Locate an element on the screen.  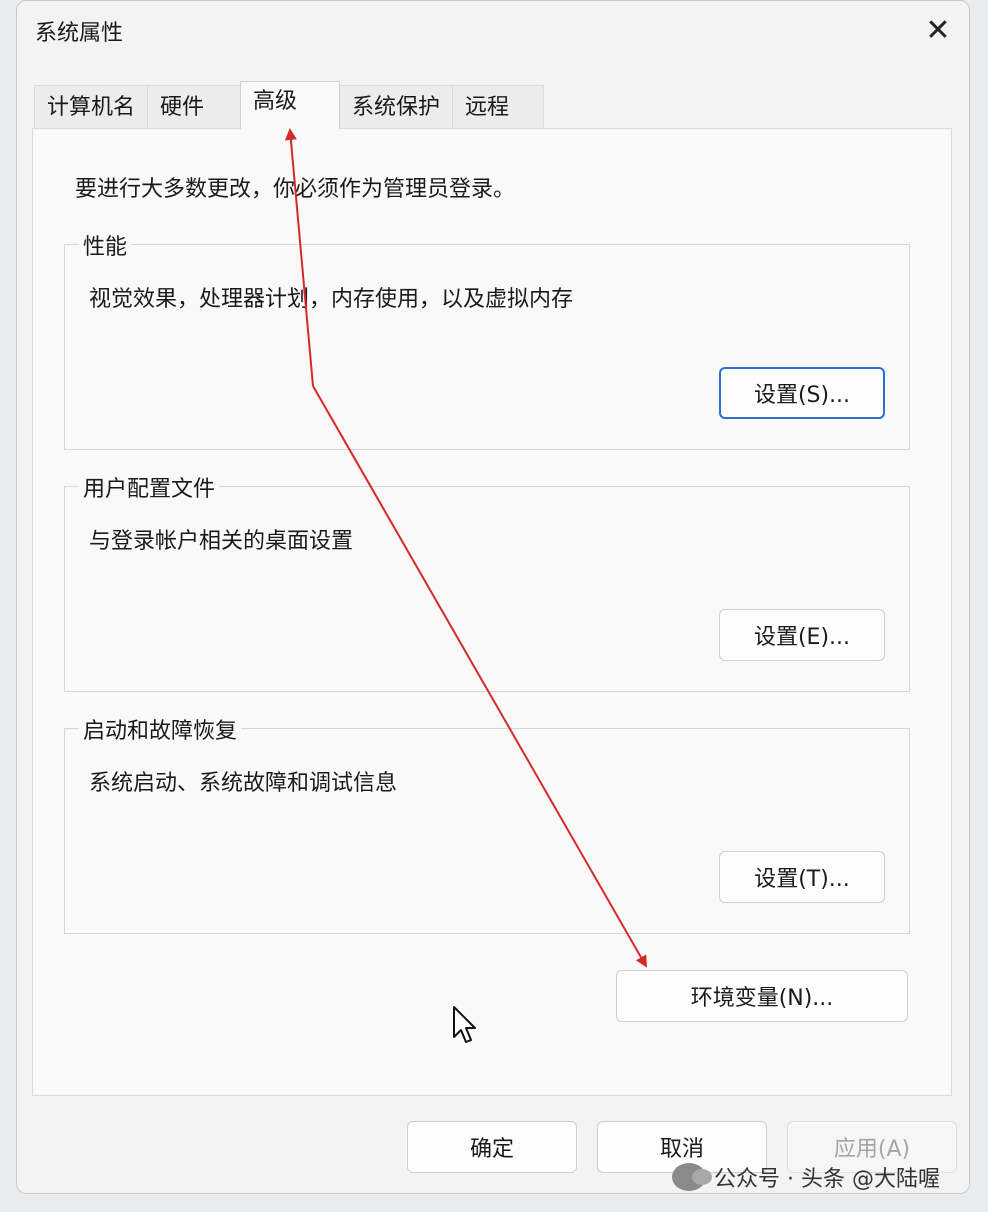
tab-hardware: 硬件 is located at coordinates (194, 107).